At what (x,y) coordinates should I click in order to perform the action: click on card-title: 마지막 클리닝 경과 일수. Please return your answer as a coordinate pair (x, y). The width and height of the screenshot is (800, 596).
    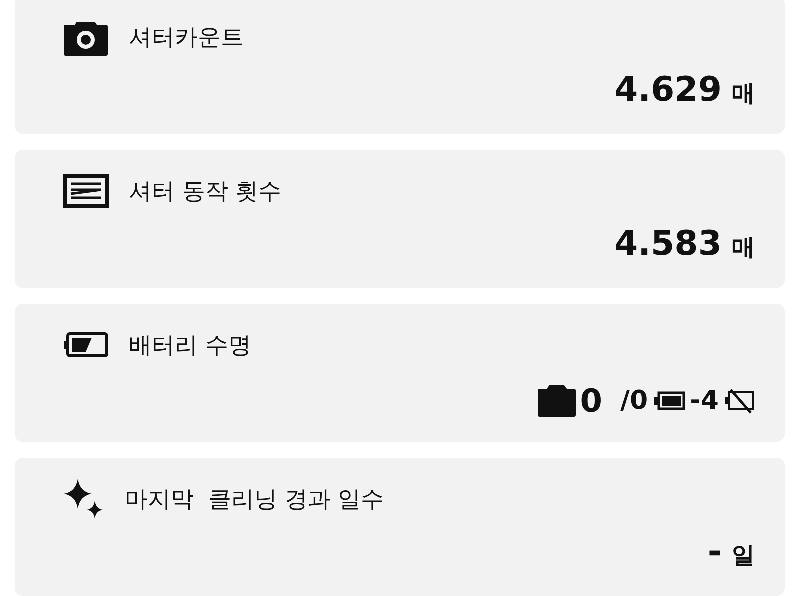
    Looking at the image, I should click on (254, 500).